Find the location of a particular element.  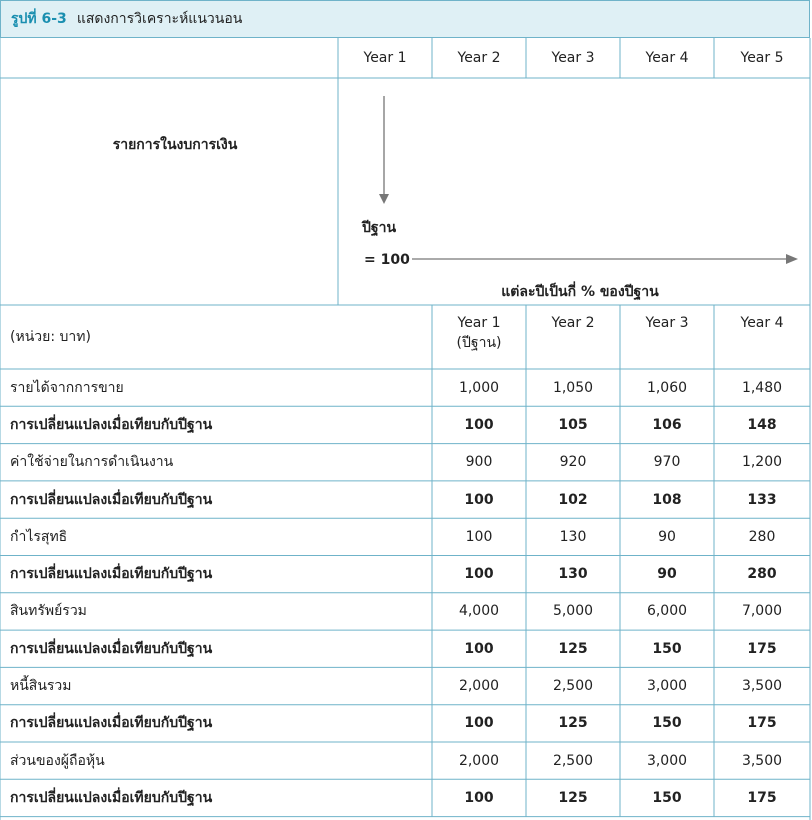

row-label: หนี้สินรวม is located at coordinates (41, 686).